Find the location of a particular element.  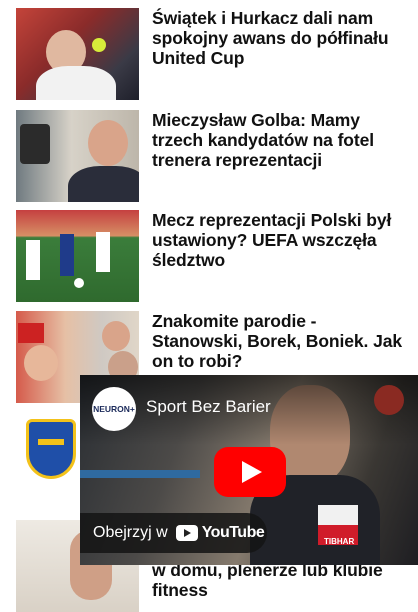

watch-label: Obejrzyj w is located at coordinates (130, 532).